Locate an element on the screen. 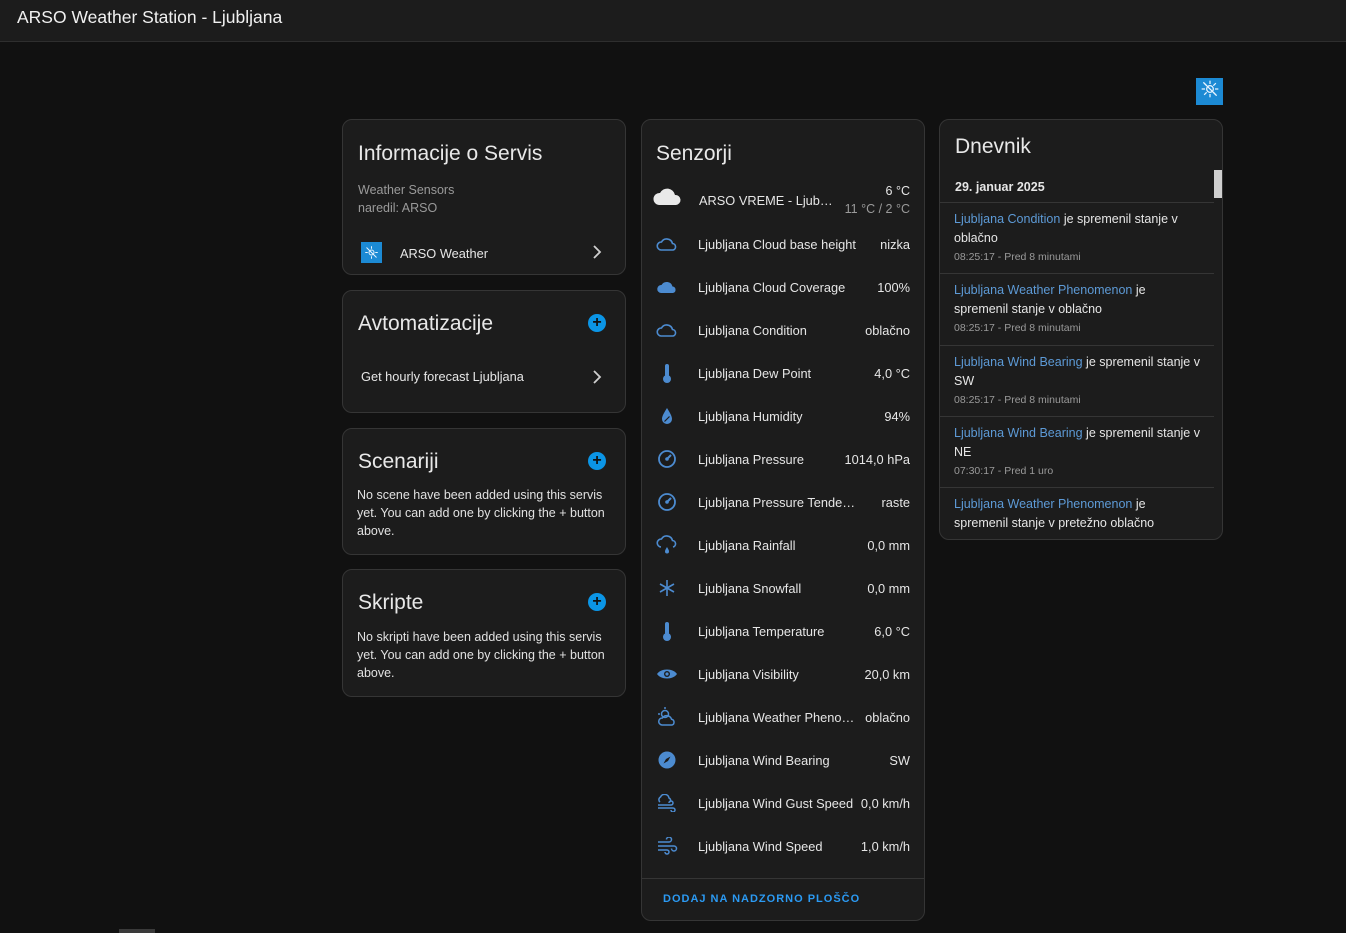 This screenshot has width=1346, height=933. sensor-row: Ljubljana Rainfall 0,0 mm is located at coordinates (783, 545).